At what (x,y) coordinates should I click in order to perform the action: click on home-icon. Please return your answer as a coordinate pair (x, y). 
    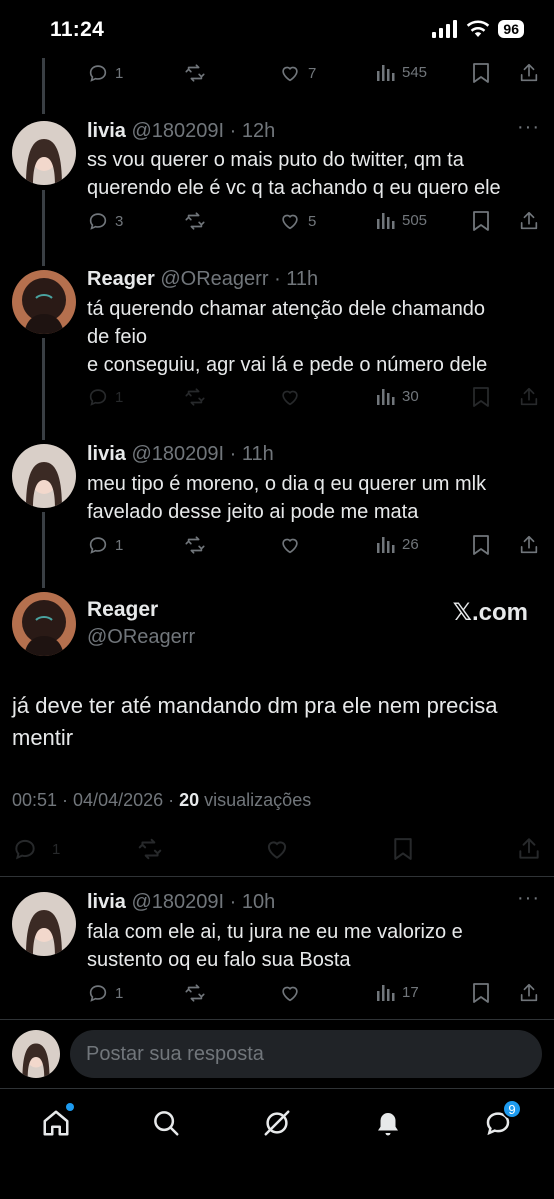
    Looking at the image, I should click on (56, 1123).